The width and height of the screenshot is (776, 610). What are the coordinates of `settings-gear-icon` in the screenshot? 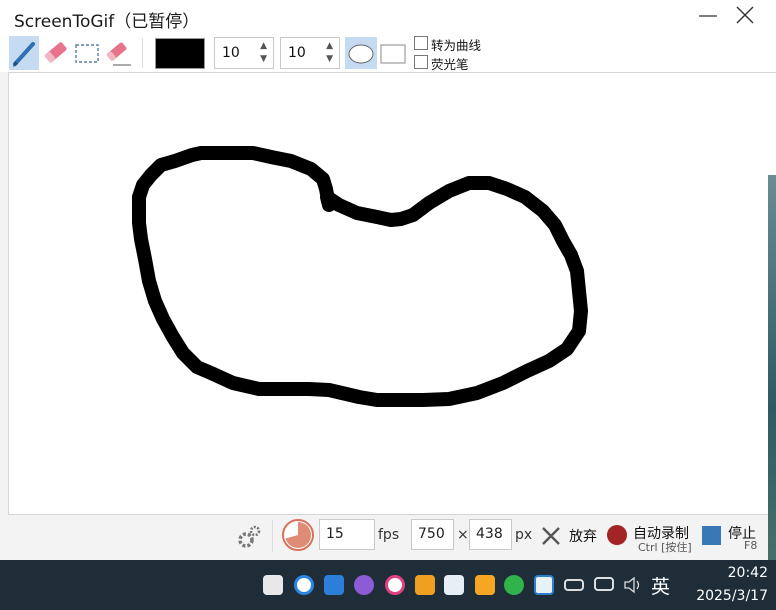 It's located at (249, 536).